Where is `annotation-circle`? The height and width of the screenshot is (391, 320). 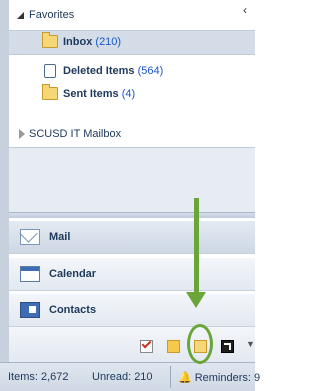 annotation-circle is located at coordinates (200, 344).